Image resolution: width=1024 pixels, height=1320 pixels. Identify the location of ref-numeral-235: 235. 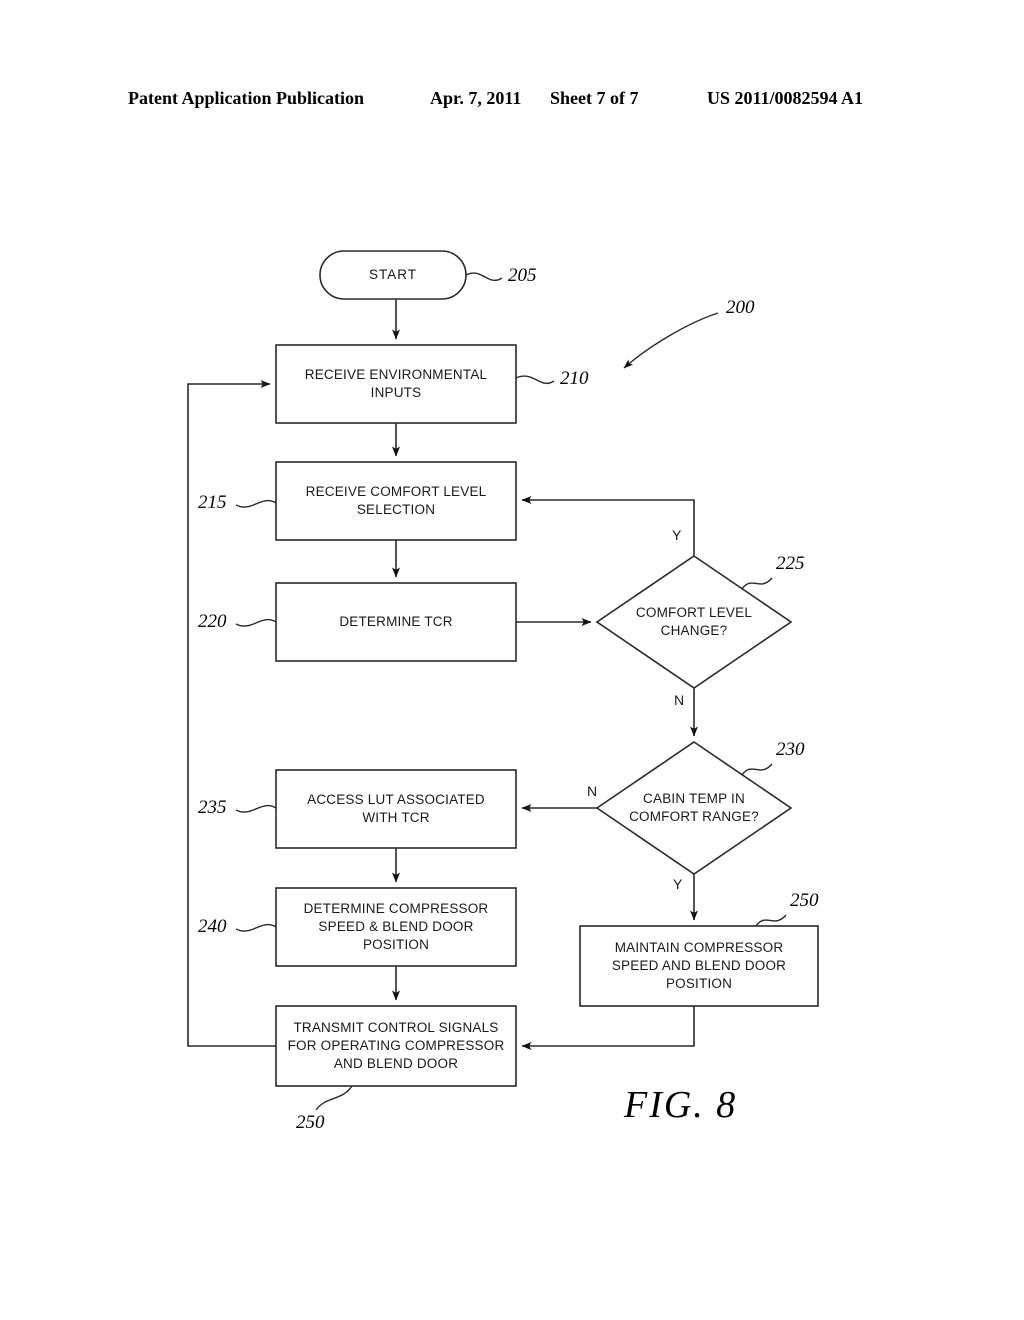
(212, 807).